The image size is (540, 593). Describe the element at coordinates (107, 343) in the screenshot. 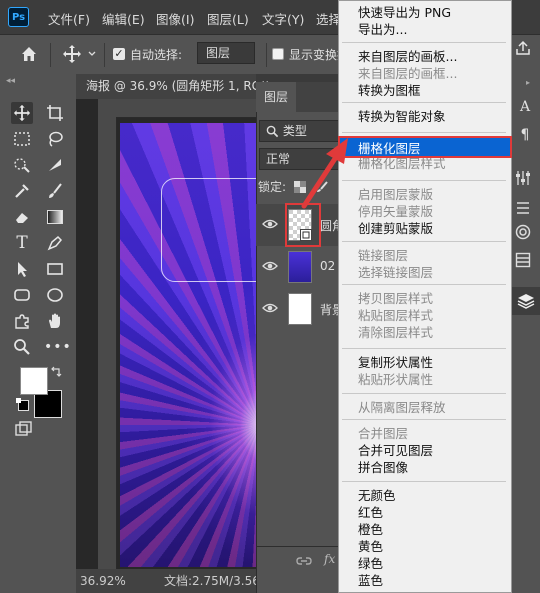

I see `vertical-ruler` at that location.